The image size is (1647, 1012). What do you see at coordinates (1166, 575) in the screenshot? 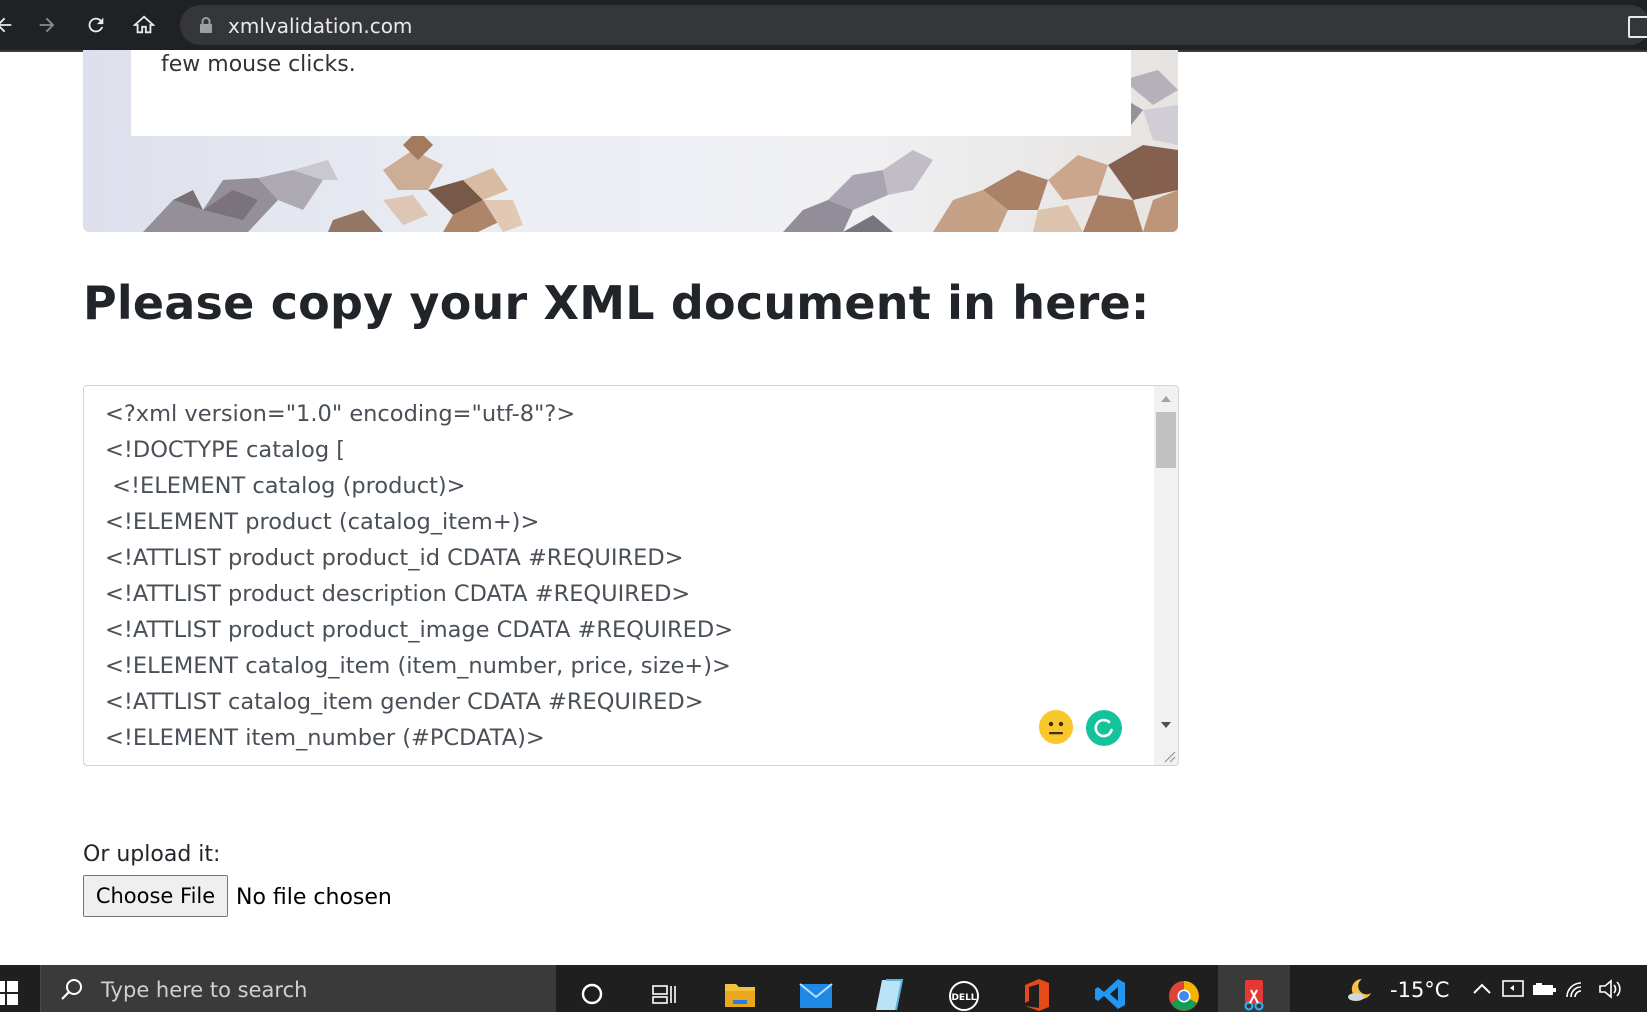
I see `textarea-scrollbar` at bounding box center [1166, 575].